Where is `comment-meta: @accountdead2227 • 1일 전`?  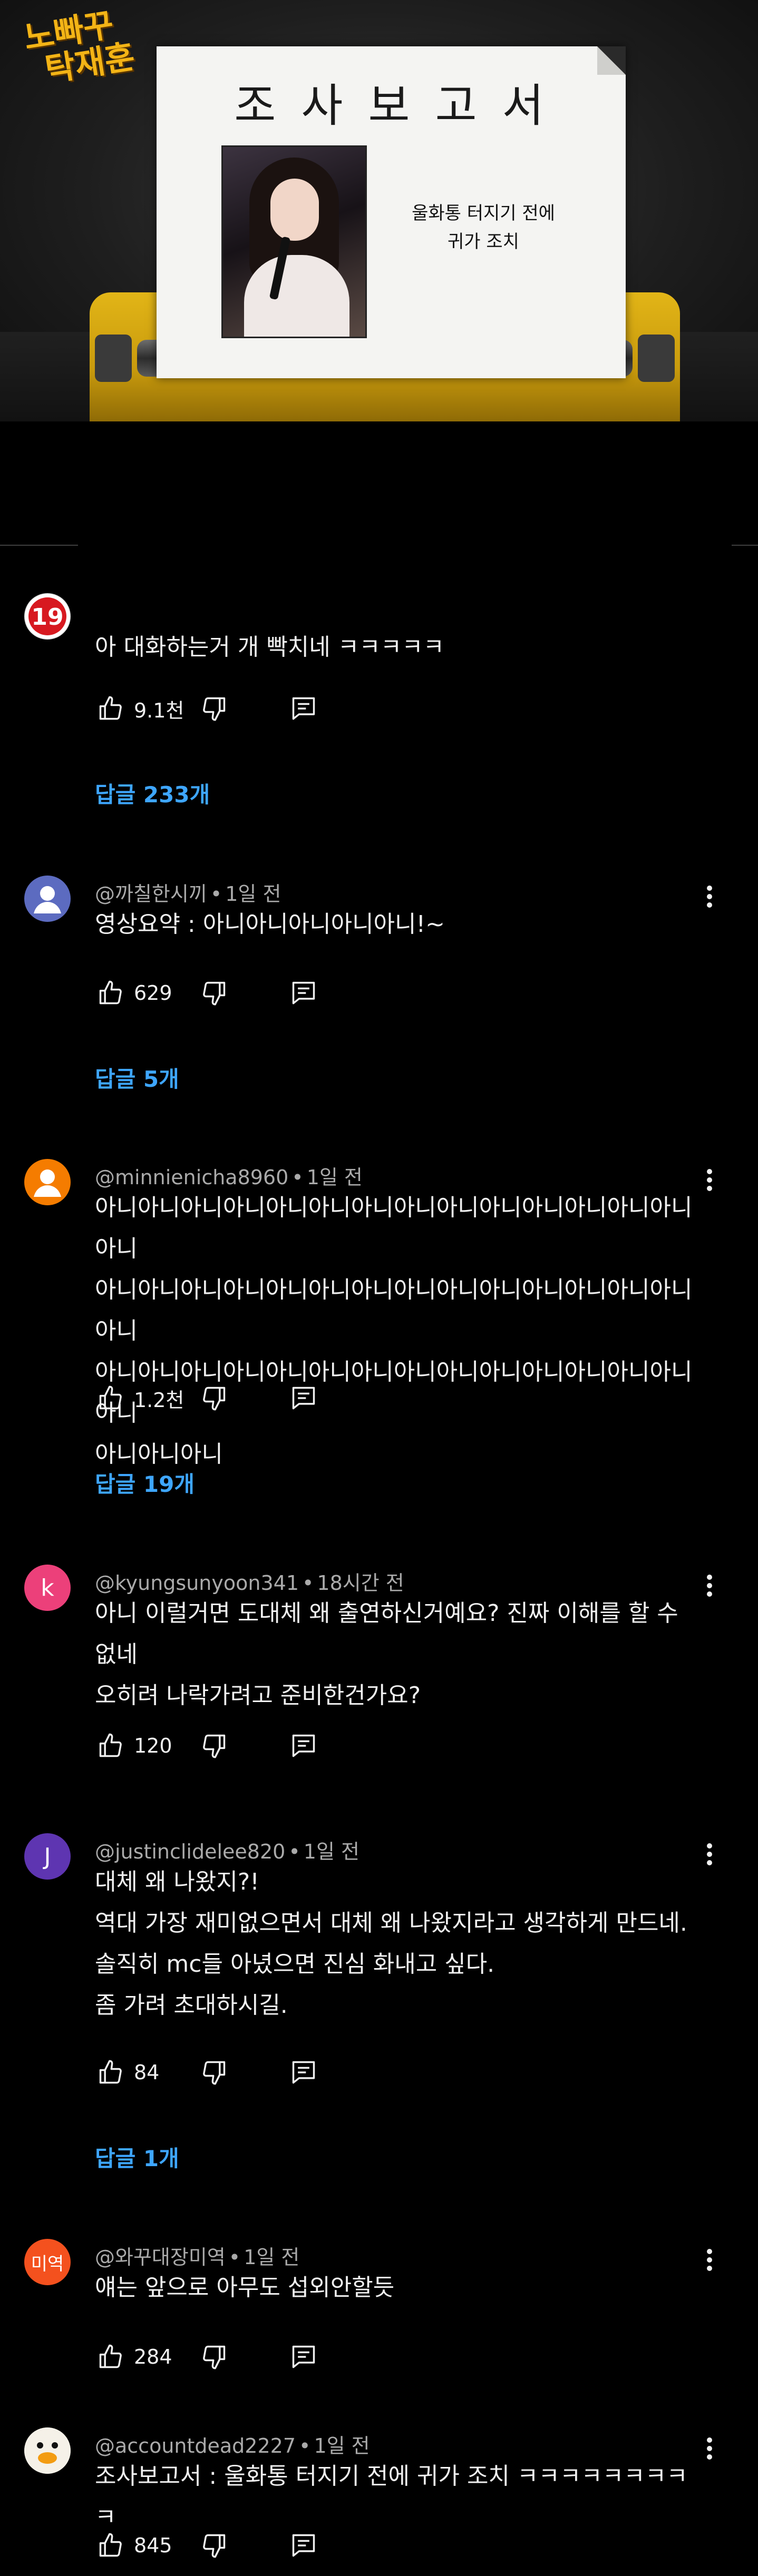
comment-meta: @accountdead2227 • 1일 전 is located at coordinates (233, 2444).